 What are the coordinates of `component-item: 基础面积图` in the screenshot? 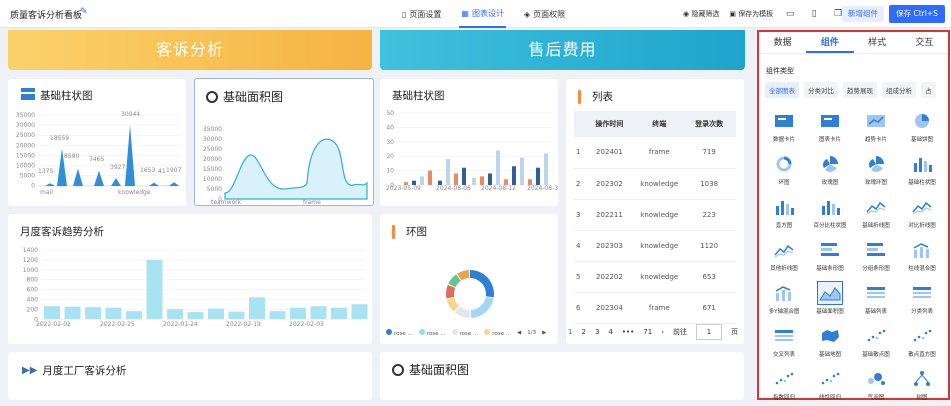 It's located at (830, 298).